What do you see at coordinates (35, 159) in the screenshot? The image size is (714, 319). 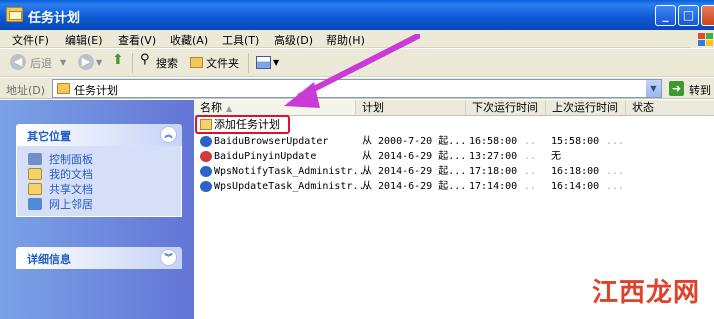 I see `control-panel-icon` at bounding box center [35, 159].